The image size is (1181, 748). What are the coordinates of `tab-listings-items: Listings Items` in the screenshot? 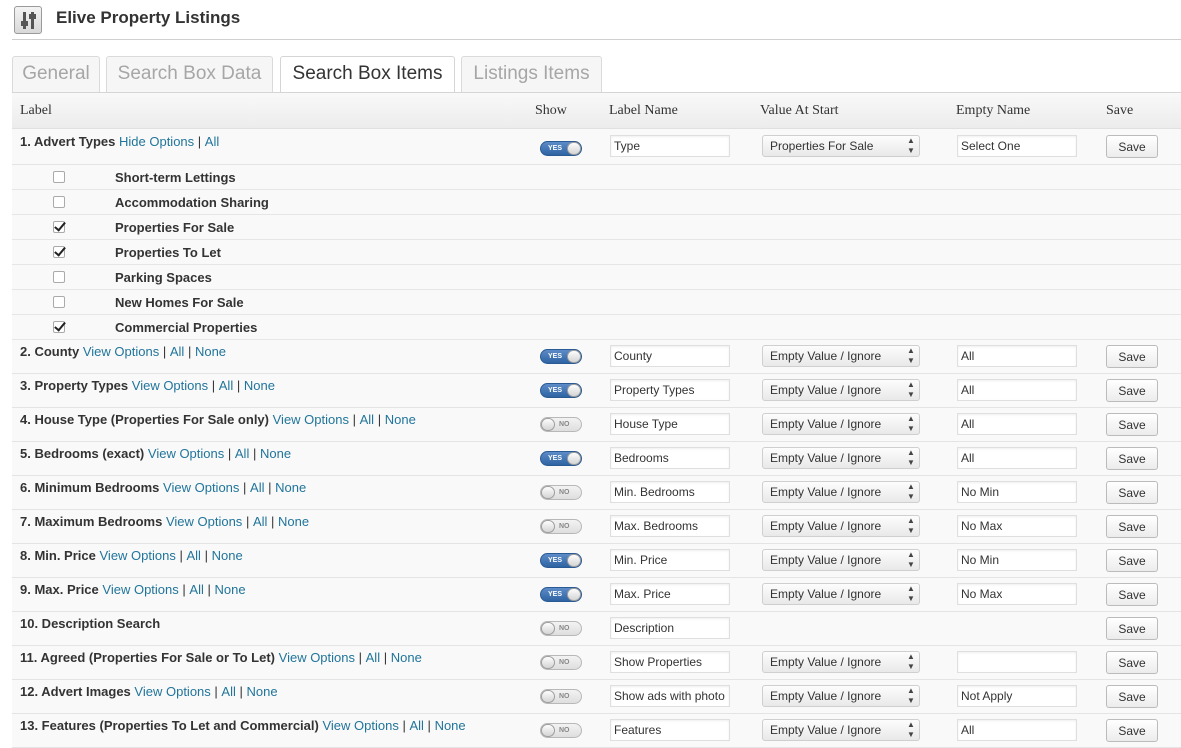 It's located at (531, 74).